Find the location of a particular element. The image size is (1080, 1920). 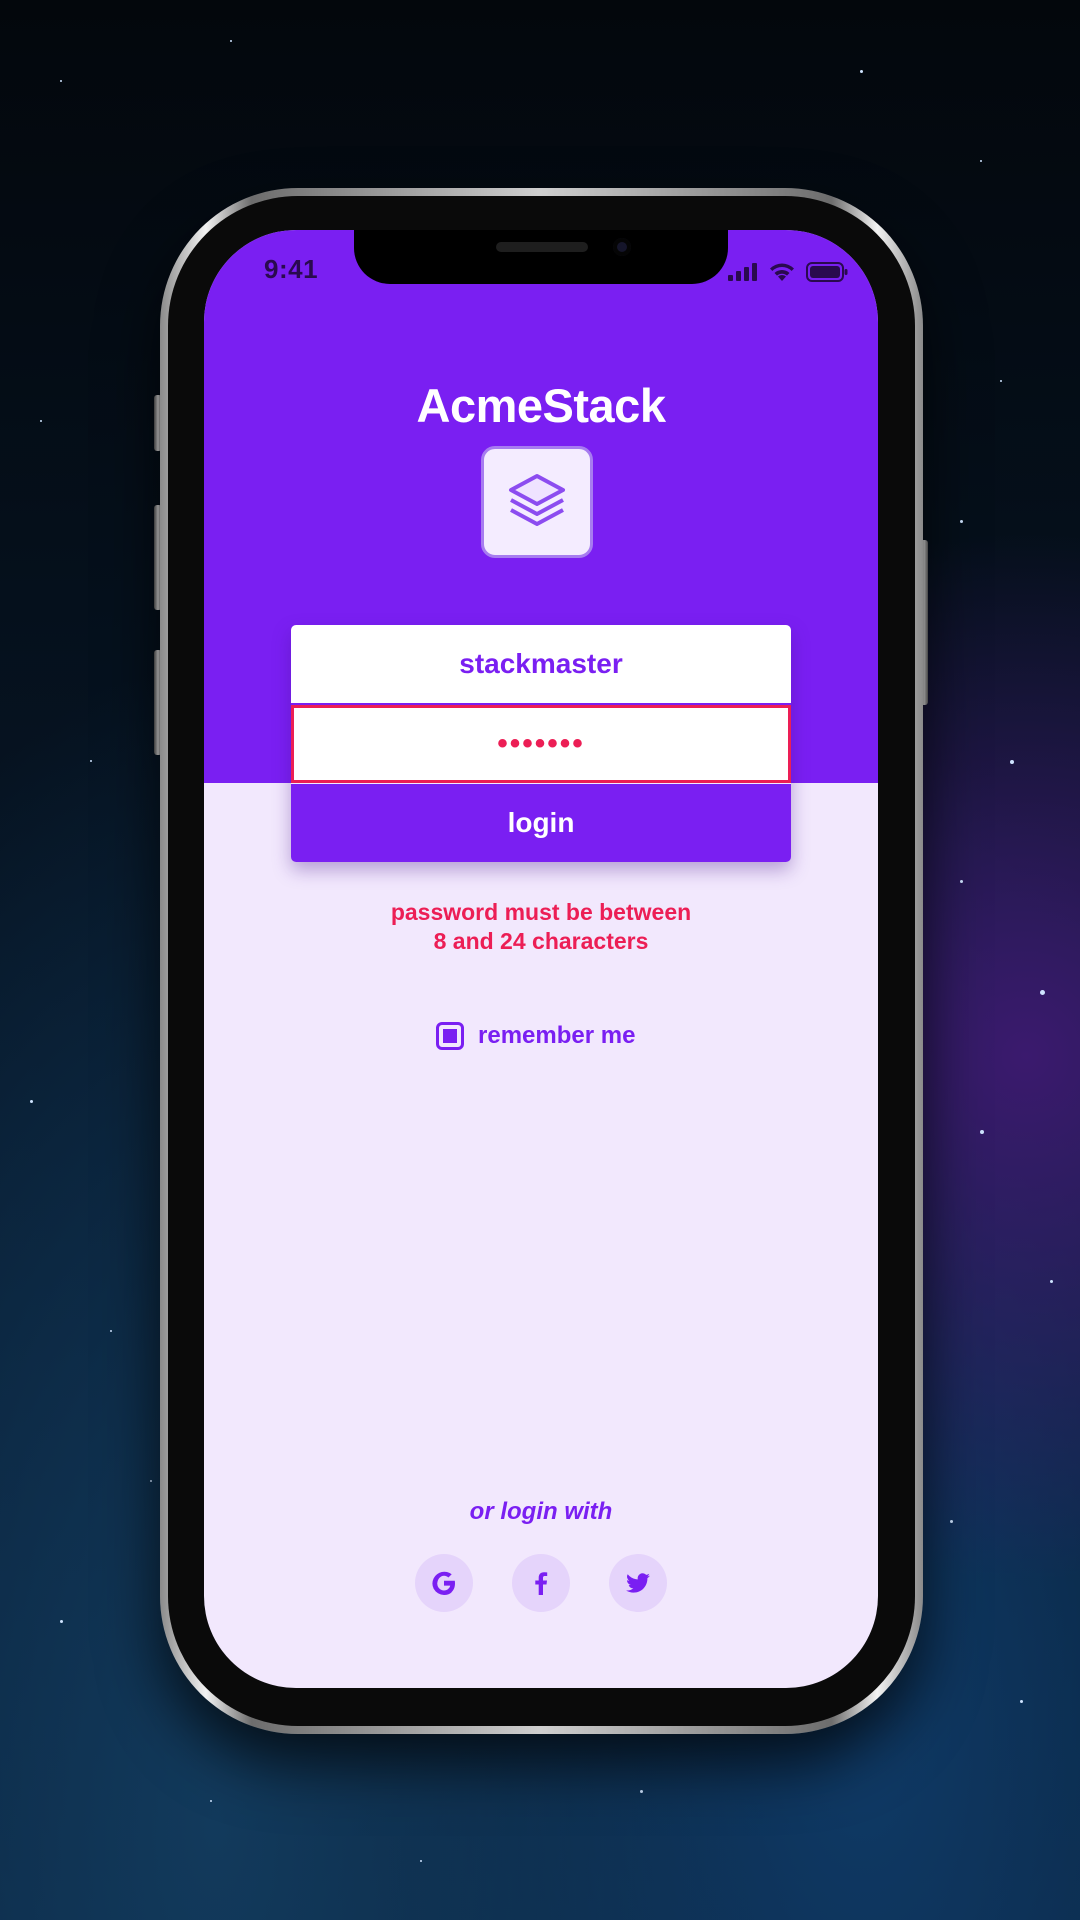

remember-me-option: remember me is located at coordinates (535, 1036).